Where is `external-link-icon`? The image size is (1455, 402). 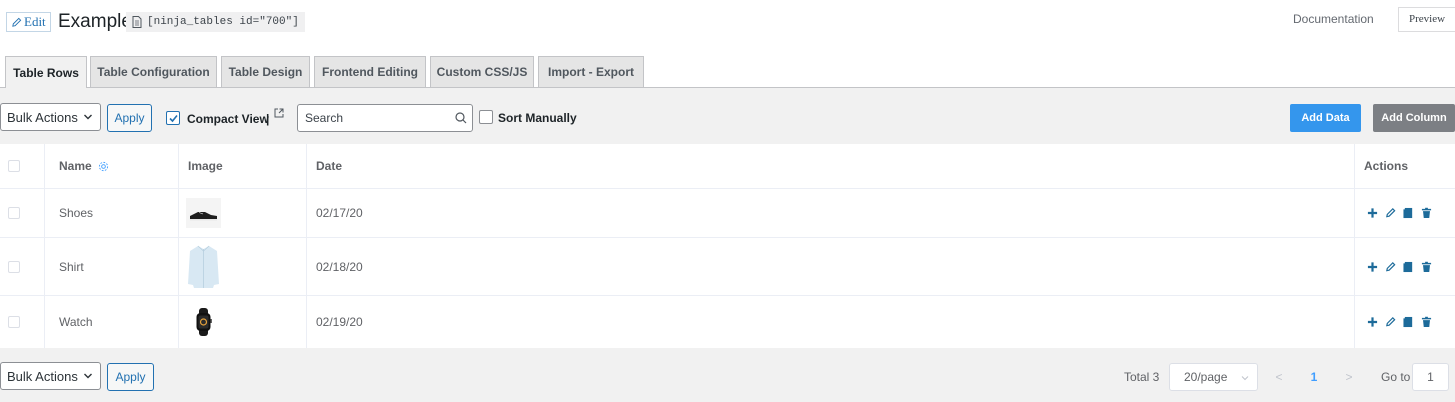 external-link-icon is located at coordinates (279, 113).